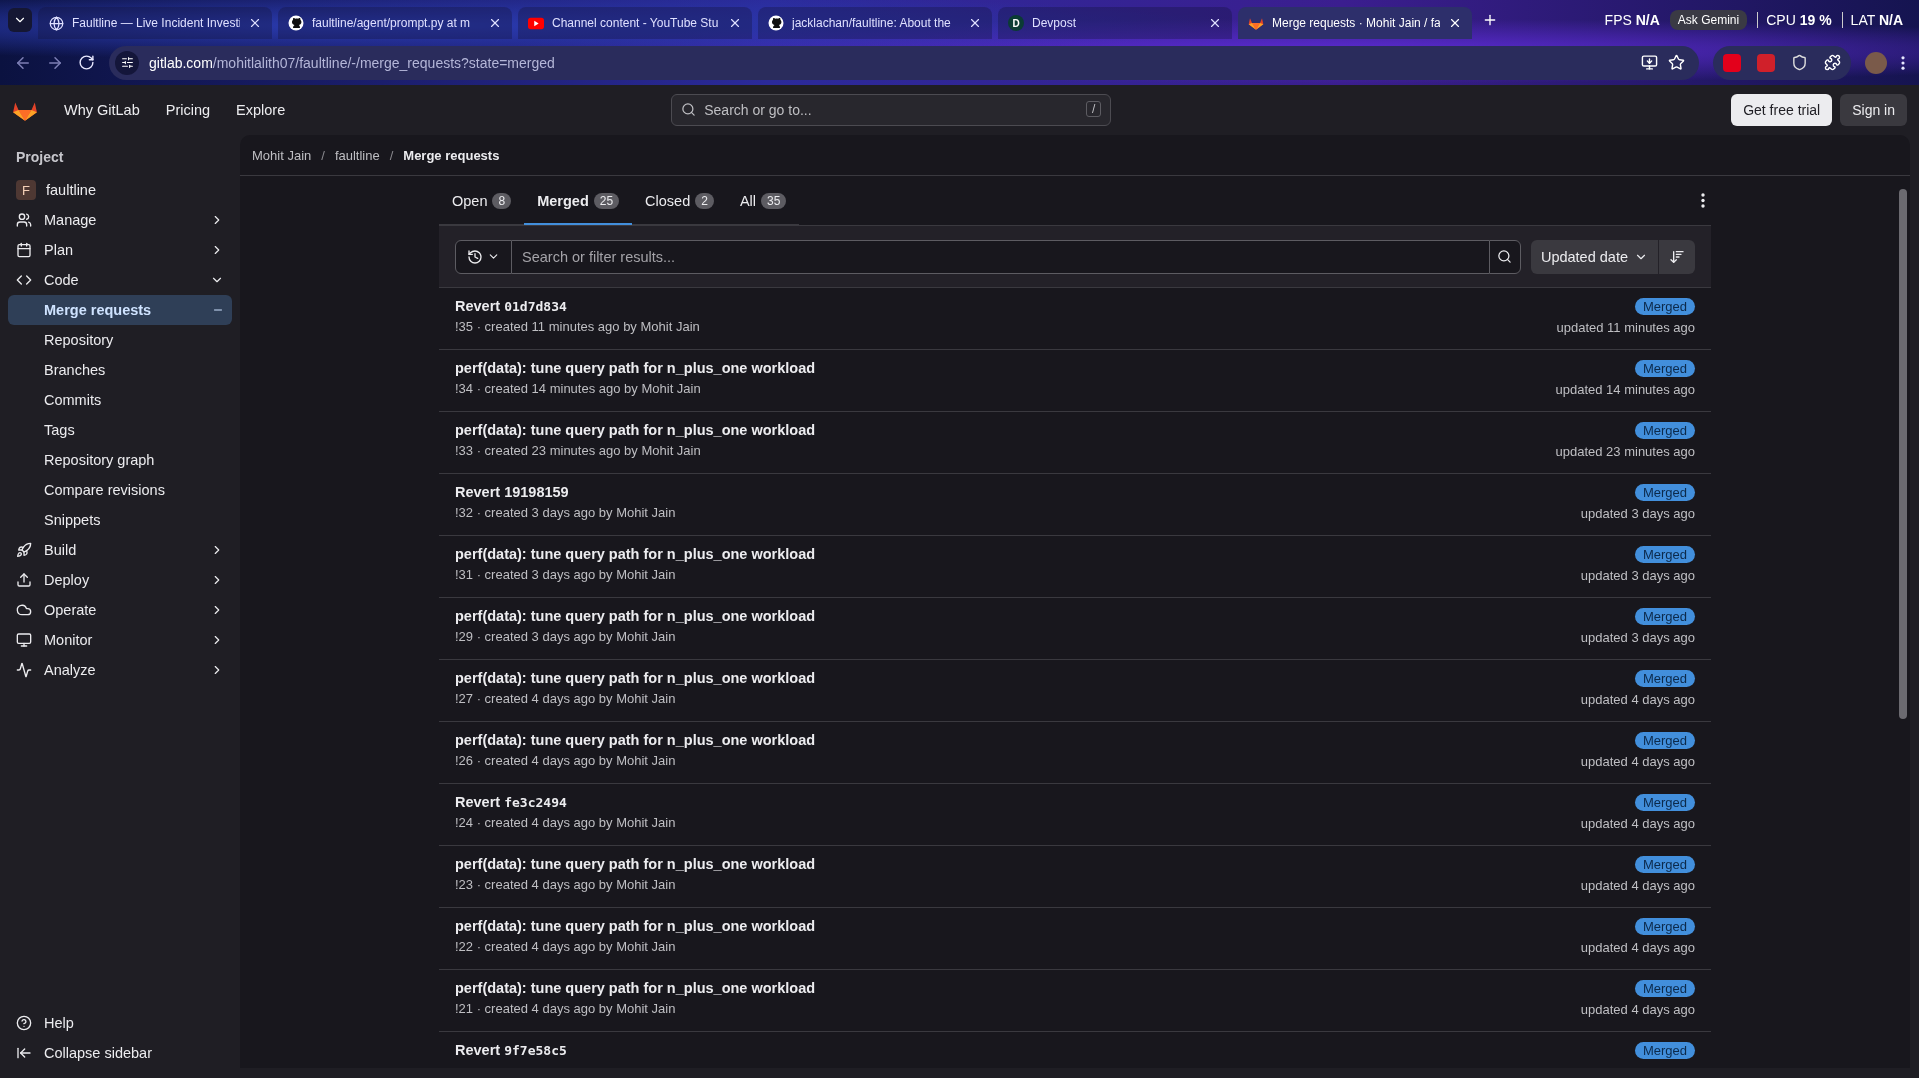  I want to click on sidebar-subitem: Repository graph, so click(120, 460).